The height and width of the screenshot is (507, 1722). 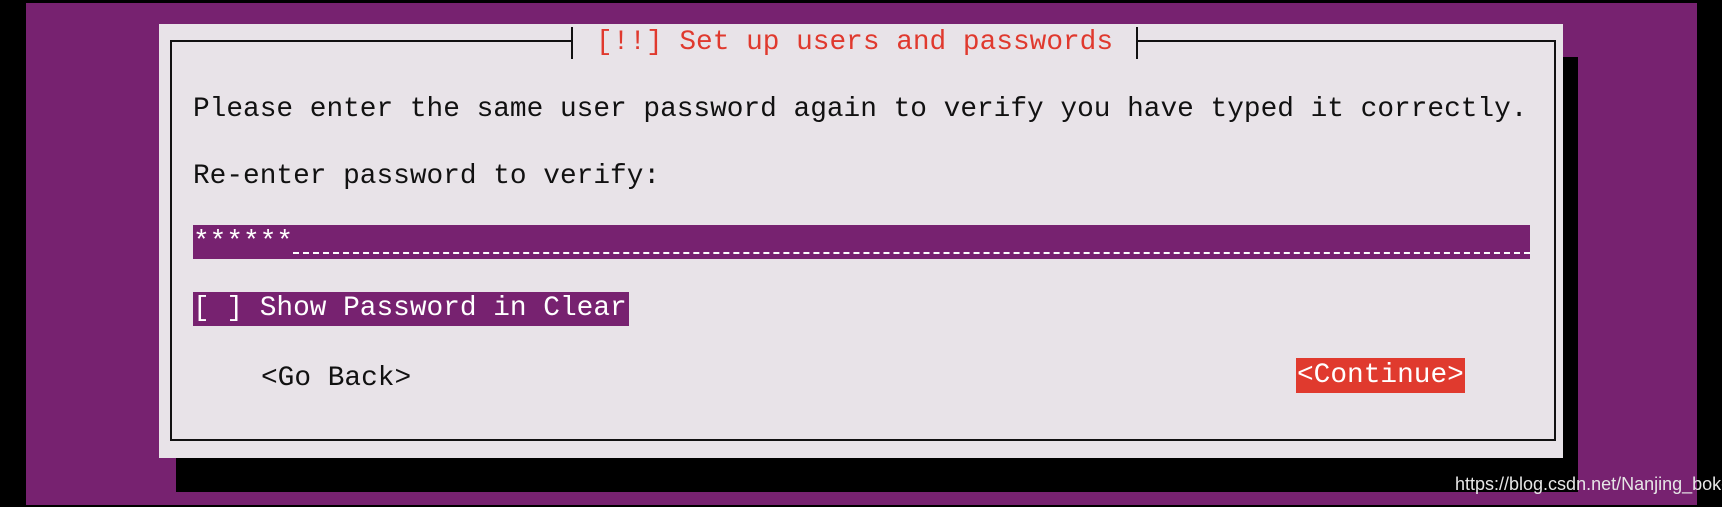 I want to click on continue-button: <Continue>, so click(x=1380, y=375).